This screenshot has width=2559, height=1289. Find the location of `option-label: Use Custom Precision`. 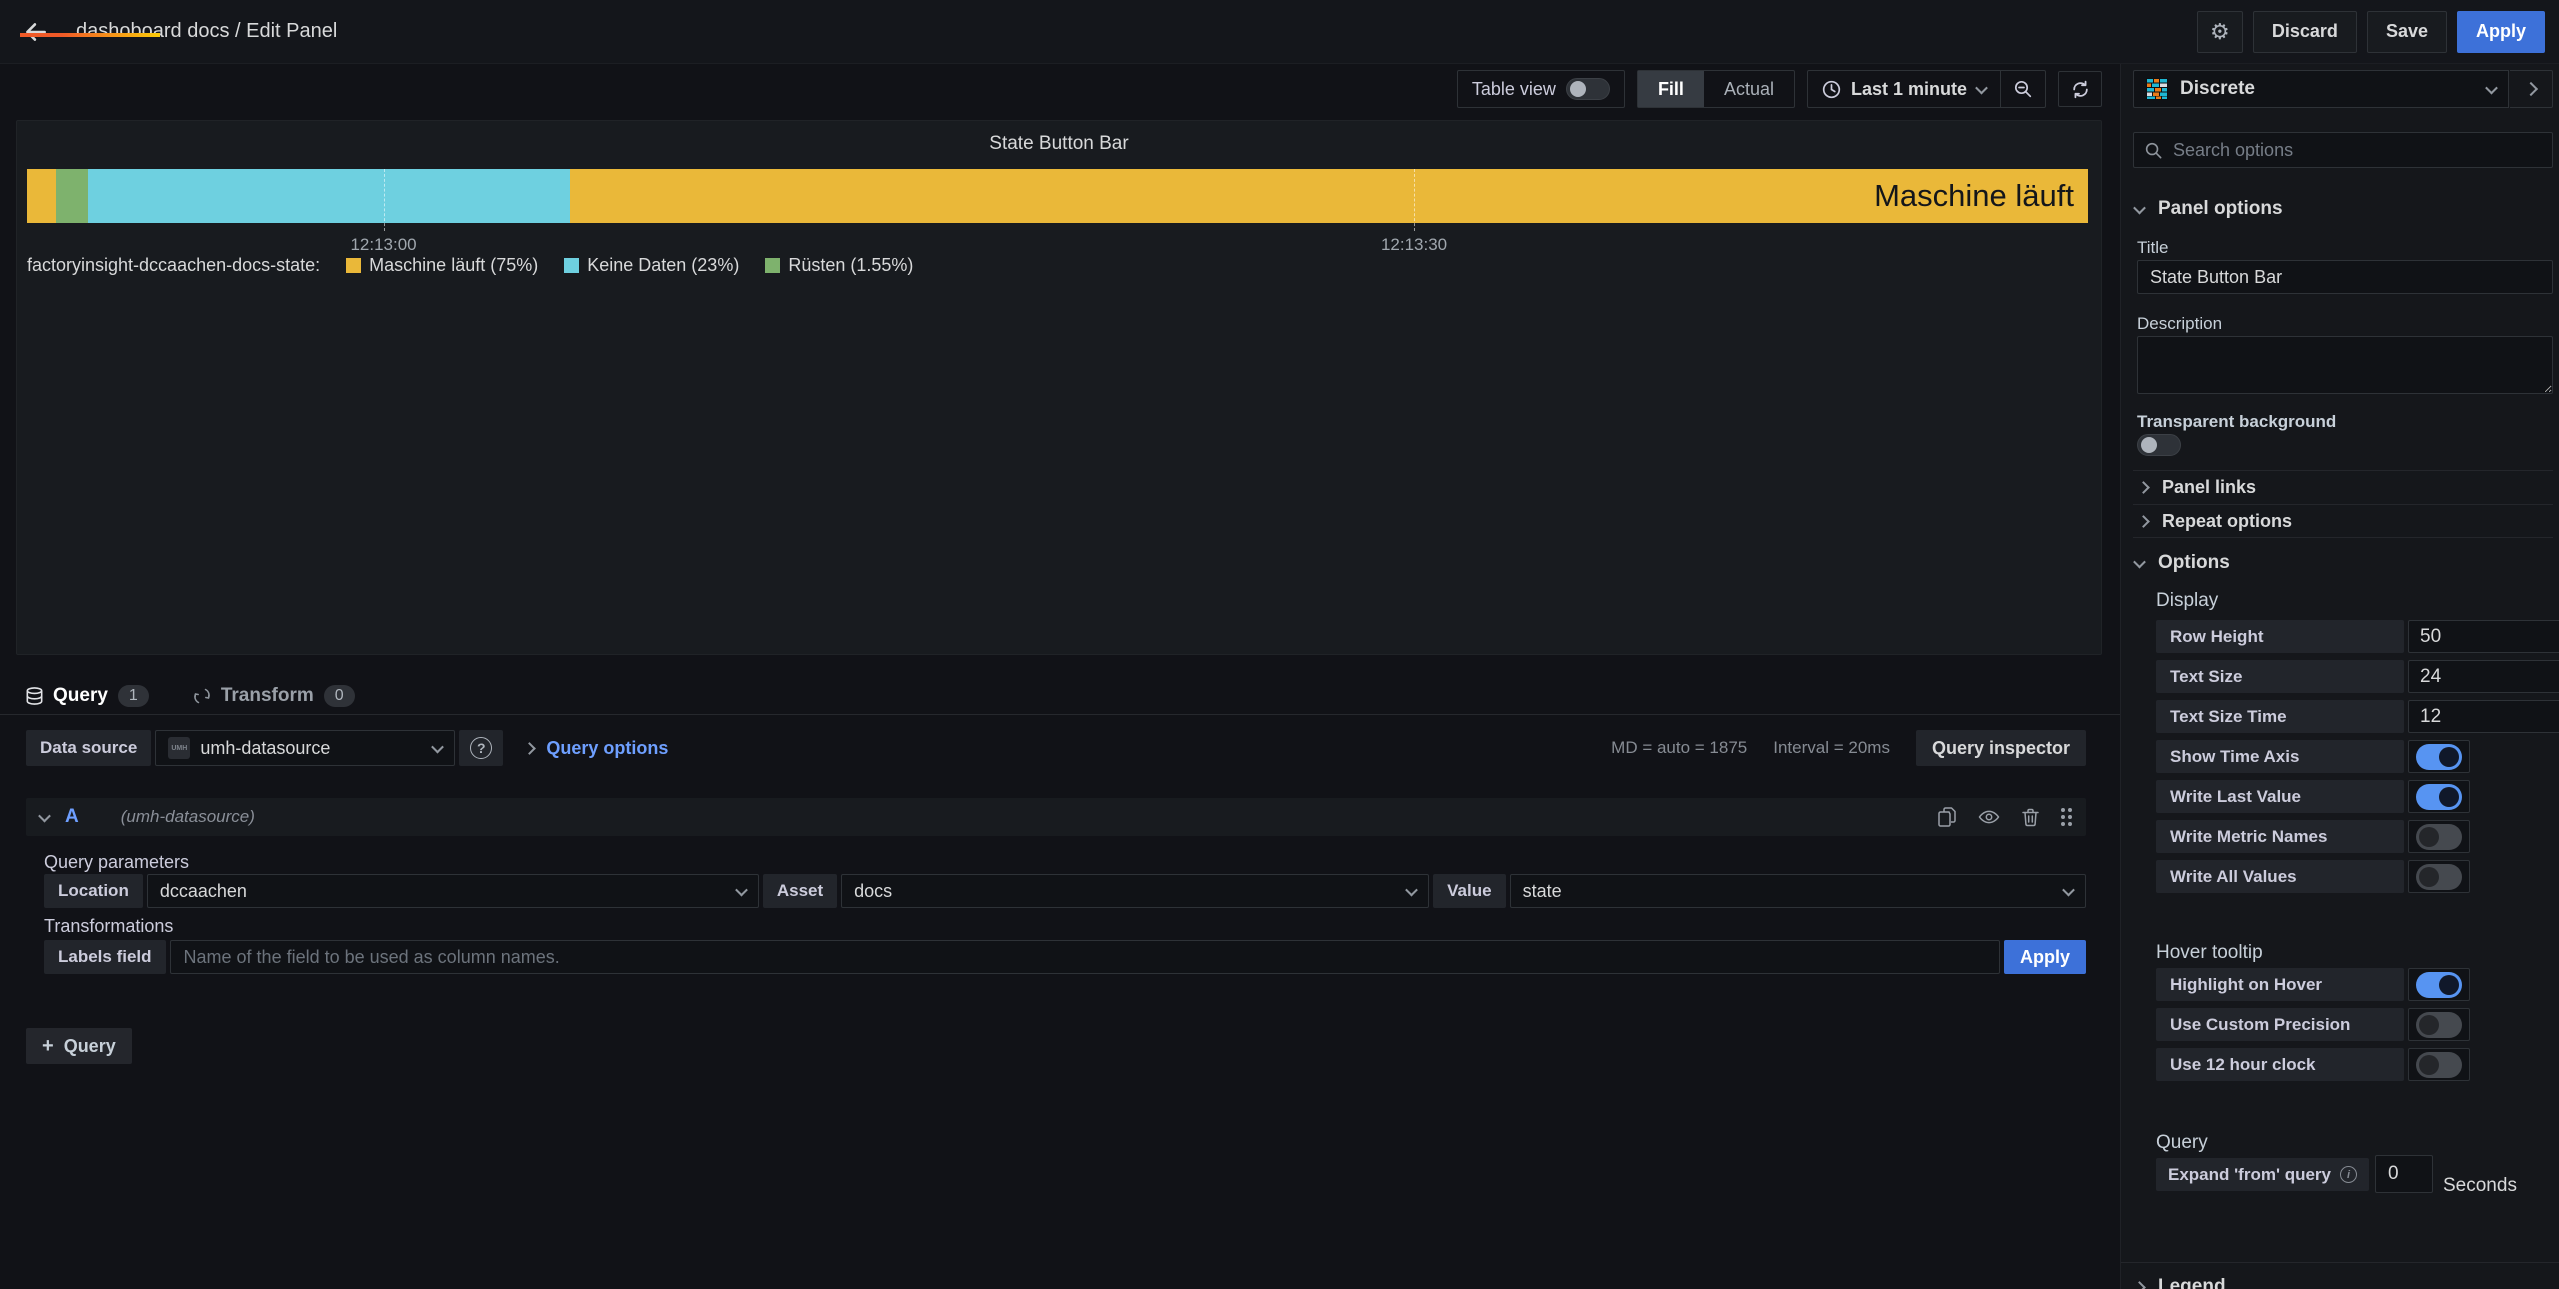

option-label: Use Custom Precision is located at coordinates (2280, 1024).